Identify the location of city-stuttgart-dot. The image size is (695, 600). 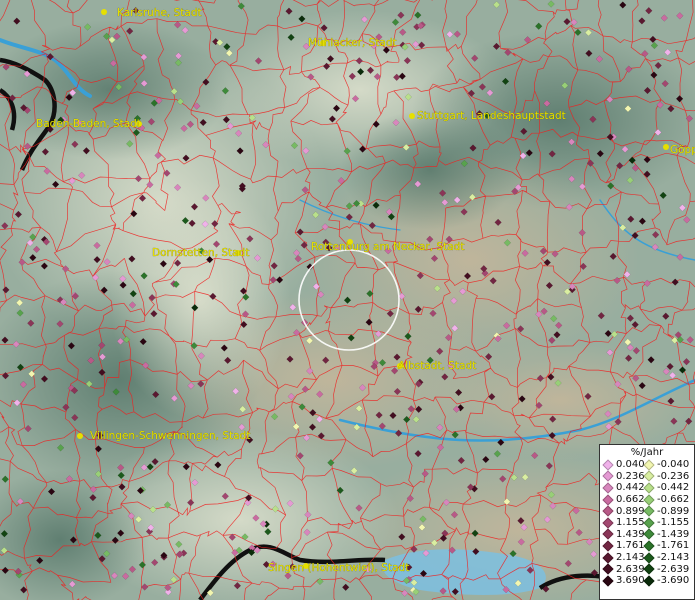
(412, 116).